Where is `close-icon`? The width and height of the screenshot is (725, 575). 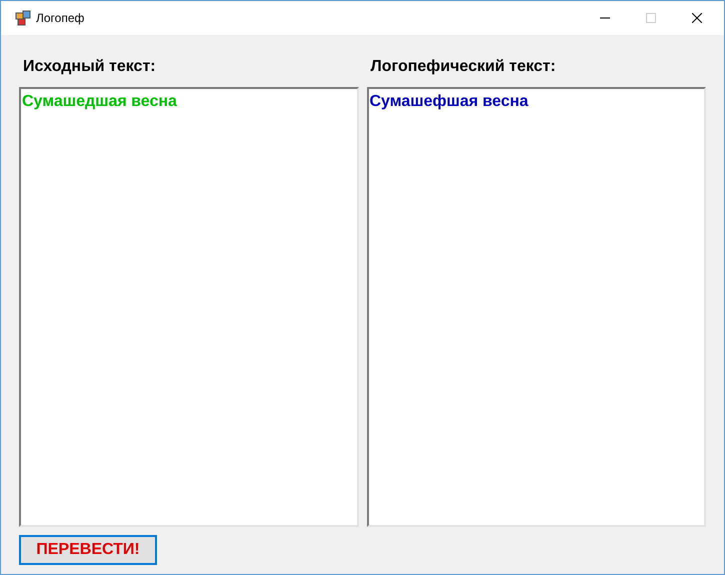
close-icon is located at coordinates (697, 18).